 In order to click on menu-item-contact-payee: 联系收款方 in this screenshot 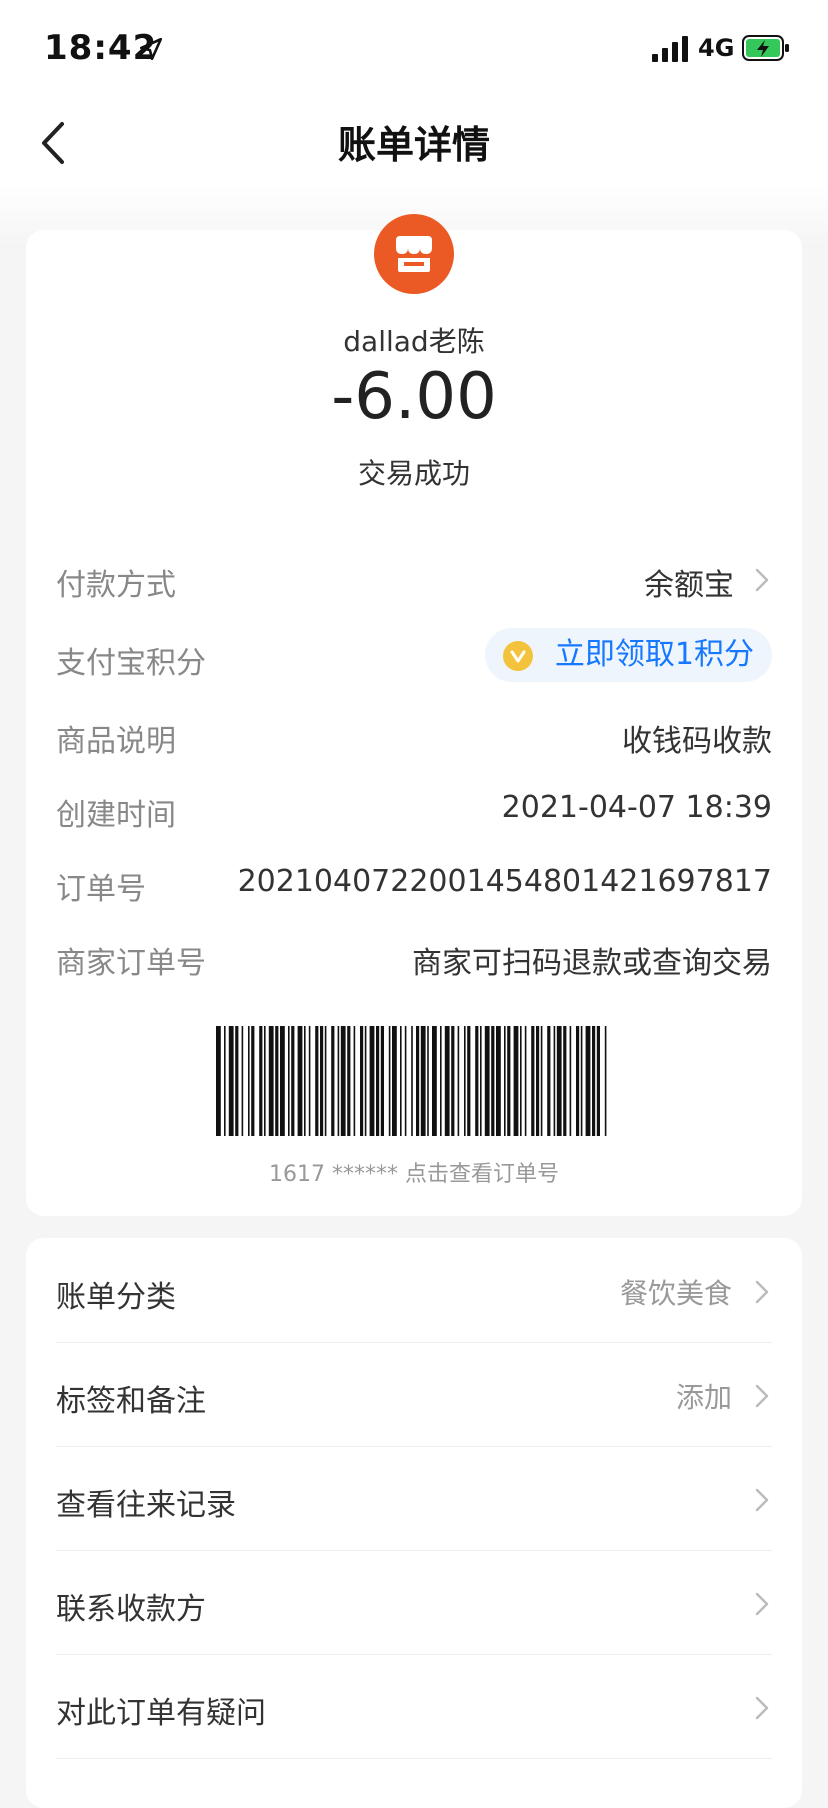, I will do `click(414, 1602)`.